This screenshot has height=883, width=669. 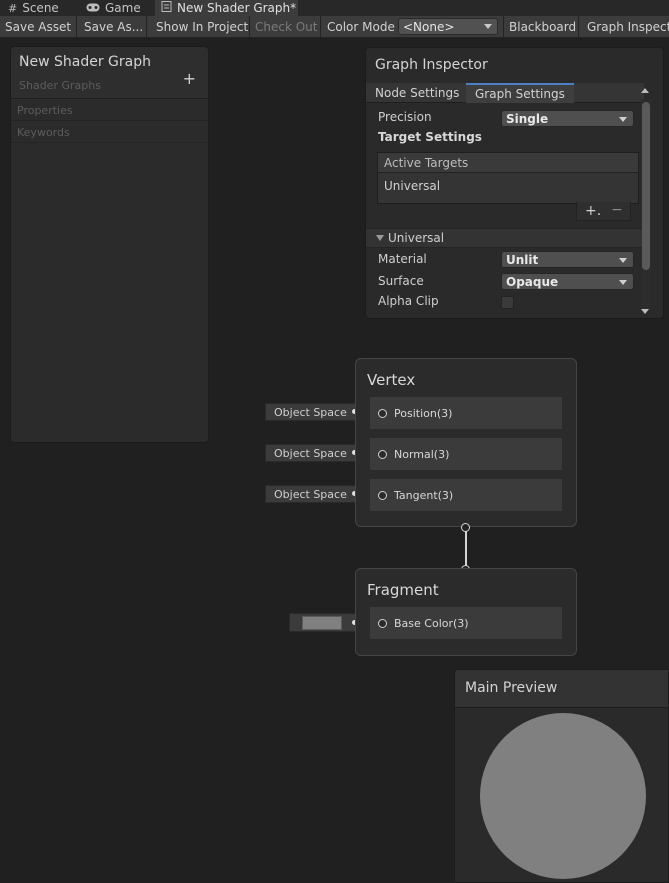 I want to click on surface-value: Opaque, so click(x=532, y=282).